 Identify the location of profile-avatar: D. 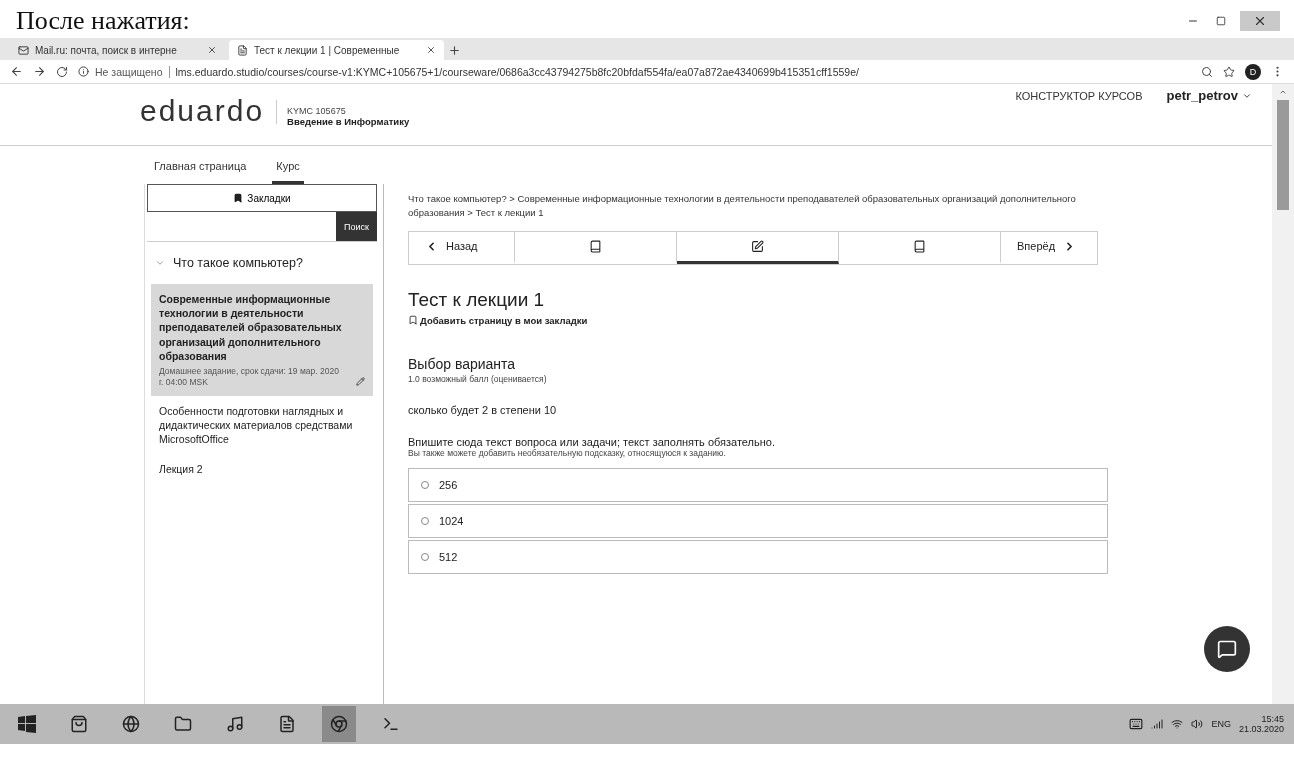
(1253, 71).